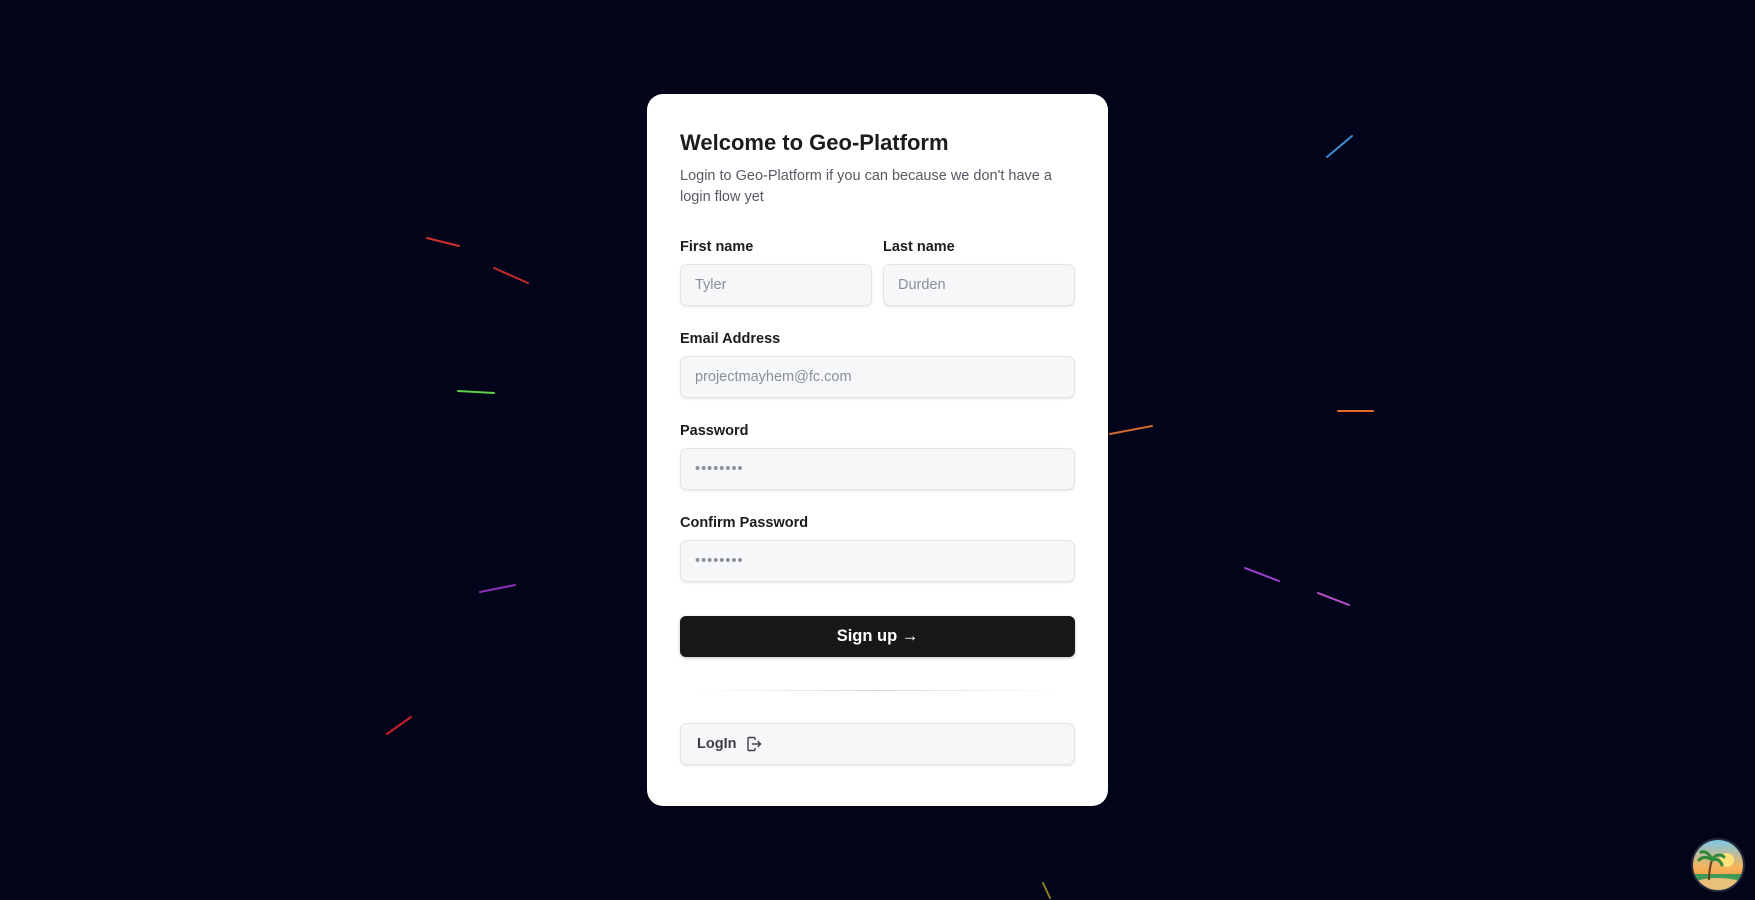 This screenshot has height=900, width=1755. I want to click on last-name-label: Last name, so click(919, 247).